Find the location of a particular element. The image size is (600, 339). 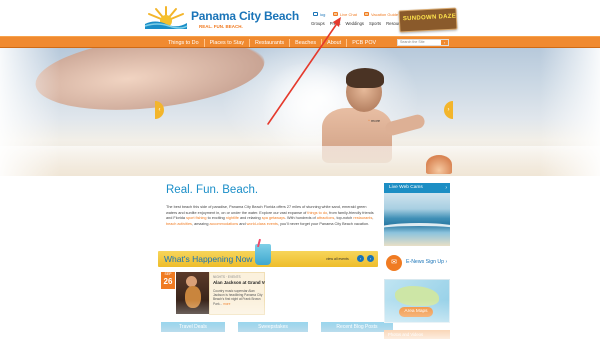

photos-videos-header: Photos and Videos is located at coordinates (417, 334).